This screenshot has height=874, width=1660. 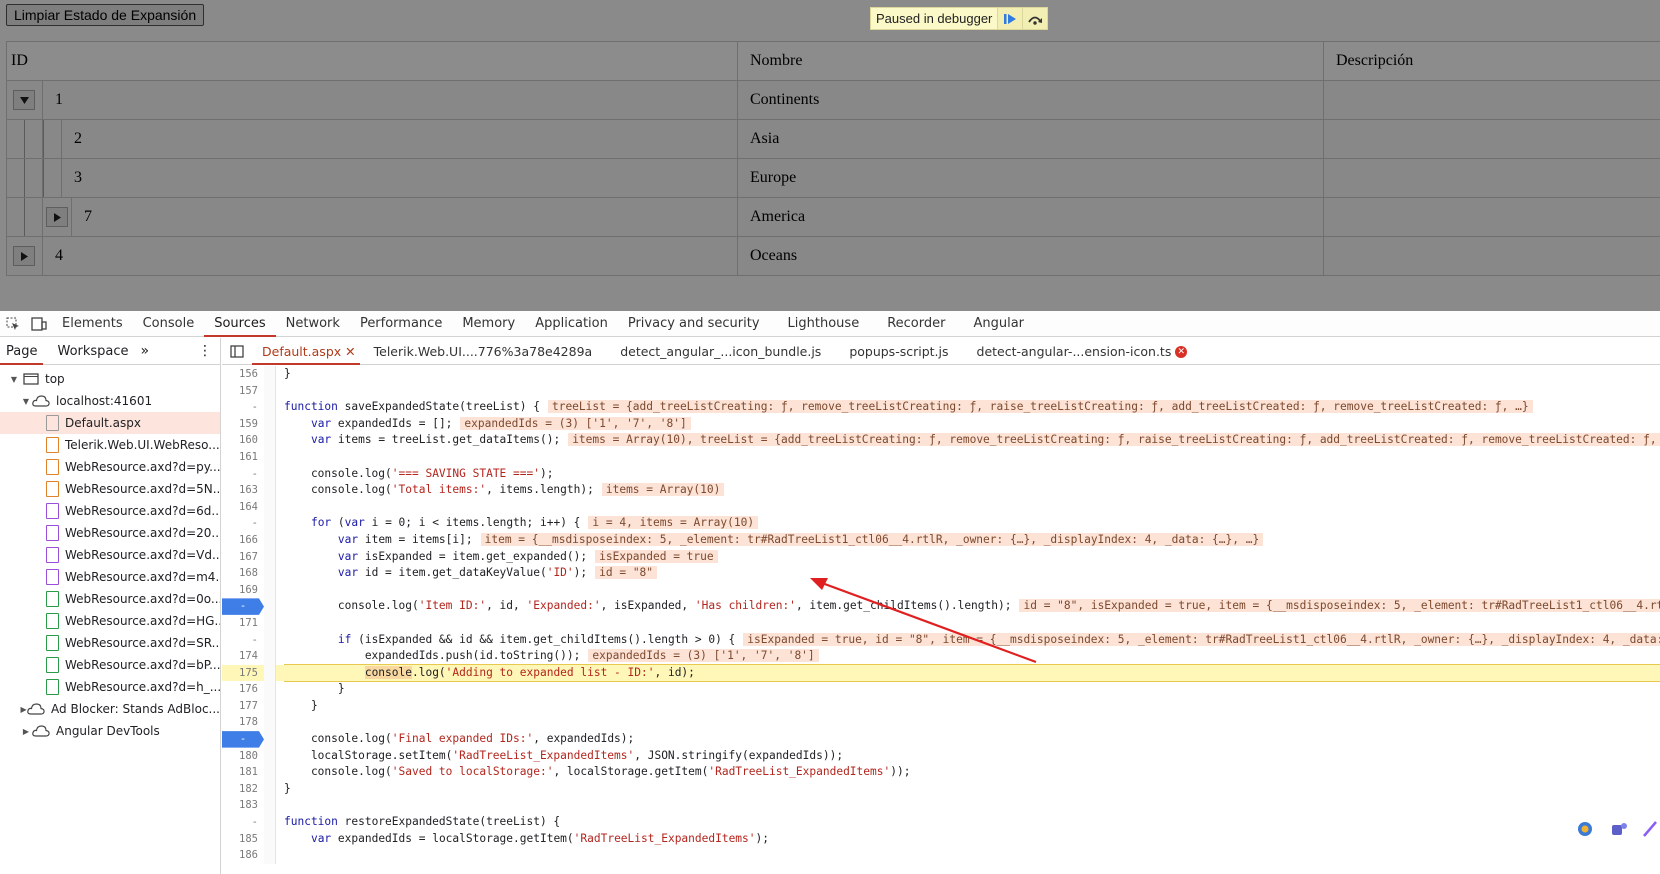 What do you see at coordinates (243, 789) in the screenshot?
I see `line-number: 182` at bounding box center [243, 789].